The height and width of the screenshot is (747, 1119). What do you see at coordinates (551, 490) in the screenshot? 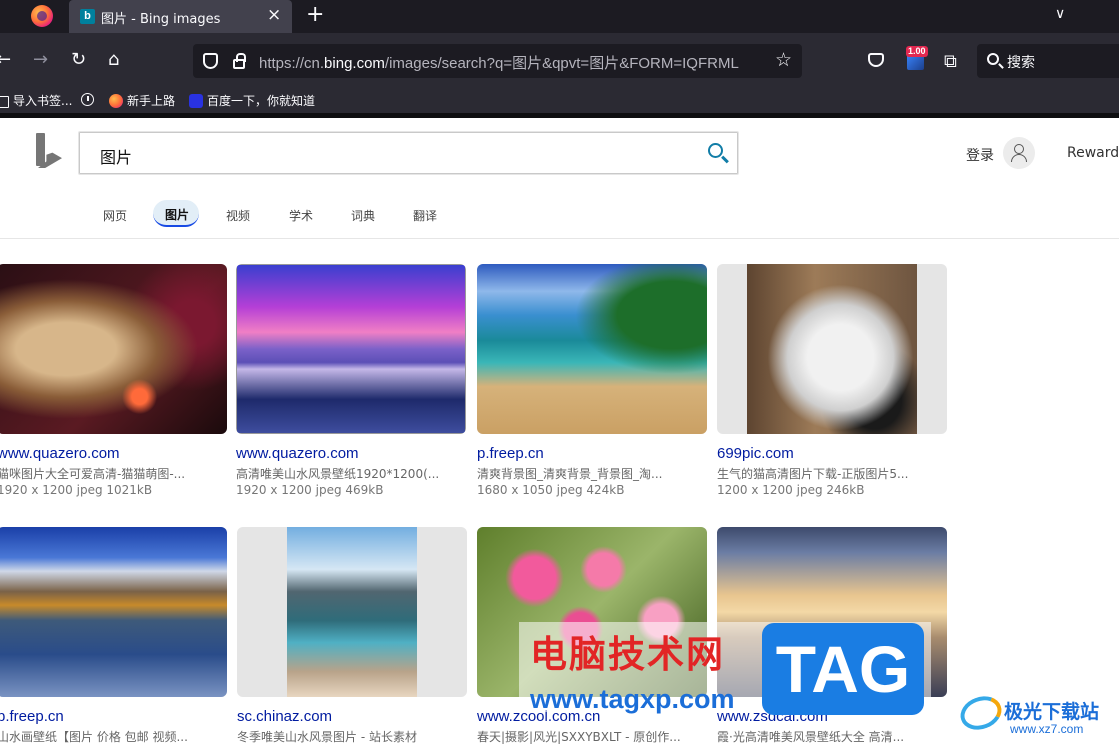
I see `result-meta: 1680 x 1050 jpeg 424kB` at bounding box center [551, 490].